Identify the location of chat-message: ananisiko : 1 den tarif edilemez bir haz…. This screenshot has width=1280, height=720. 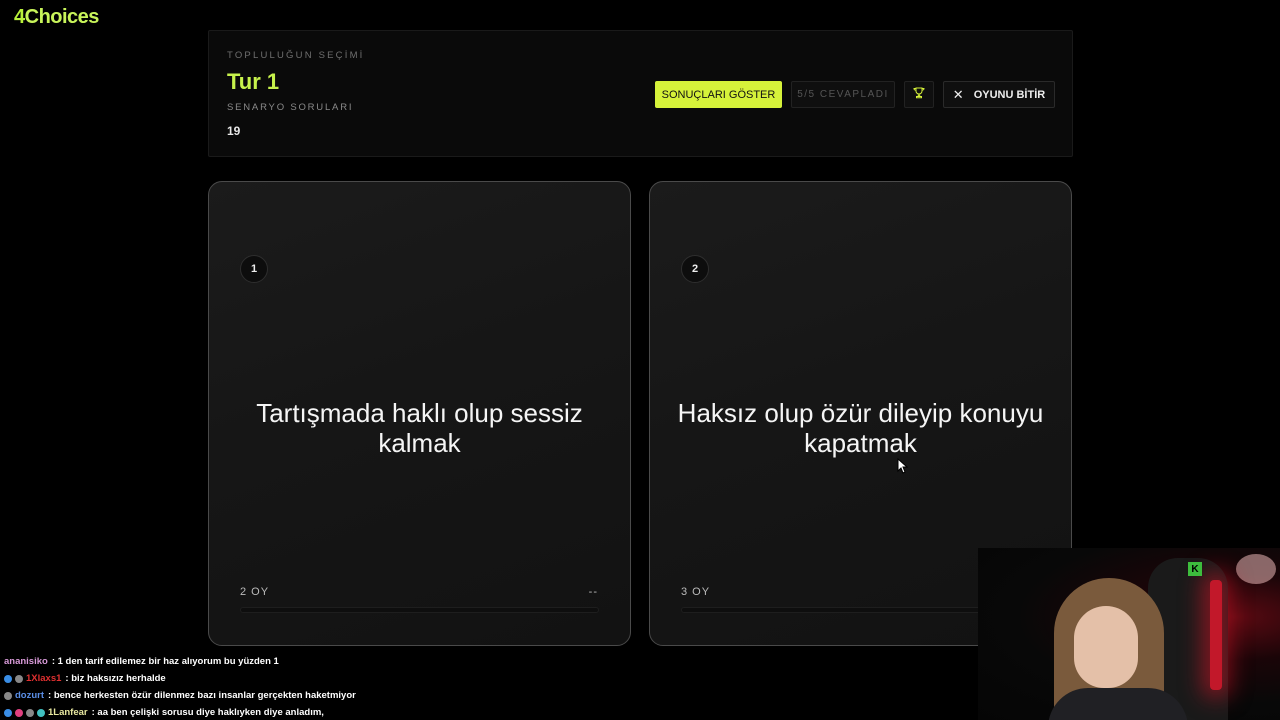
(180, 661).